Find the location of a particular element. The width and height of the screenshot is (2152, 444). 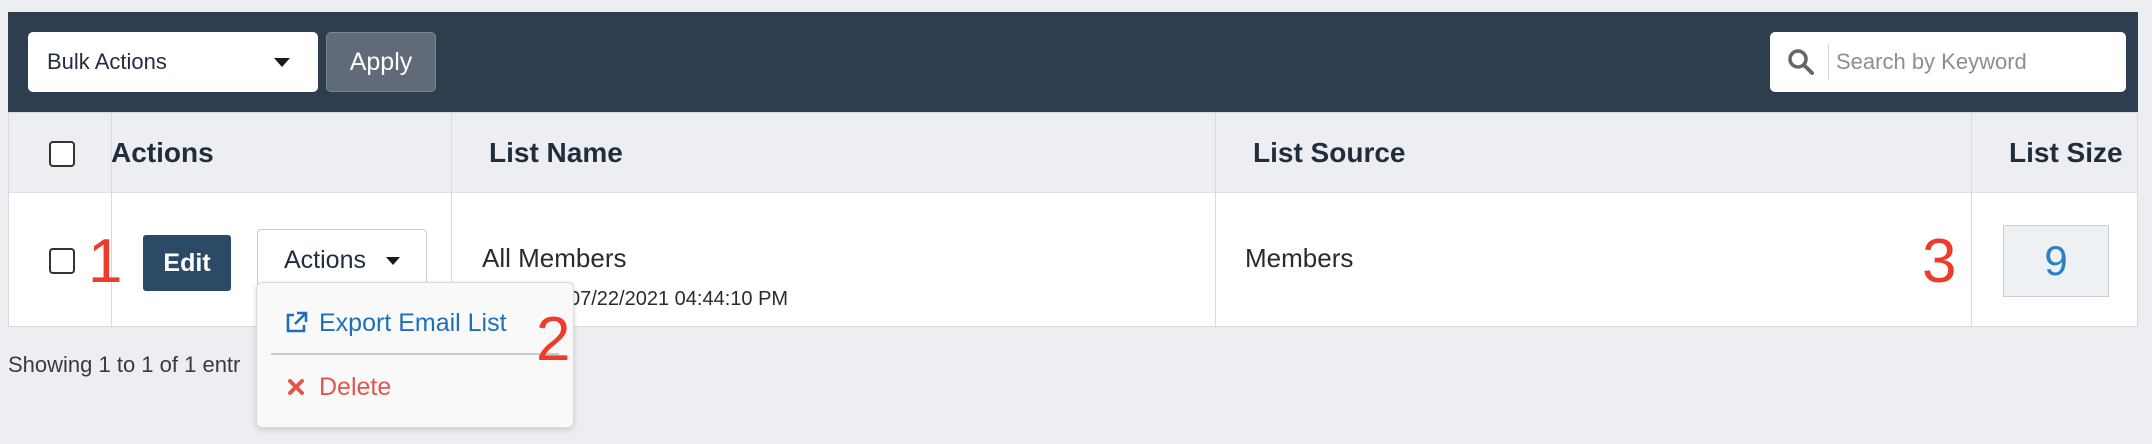

close-icon is located at coordinates (296, 387).